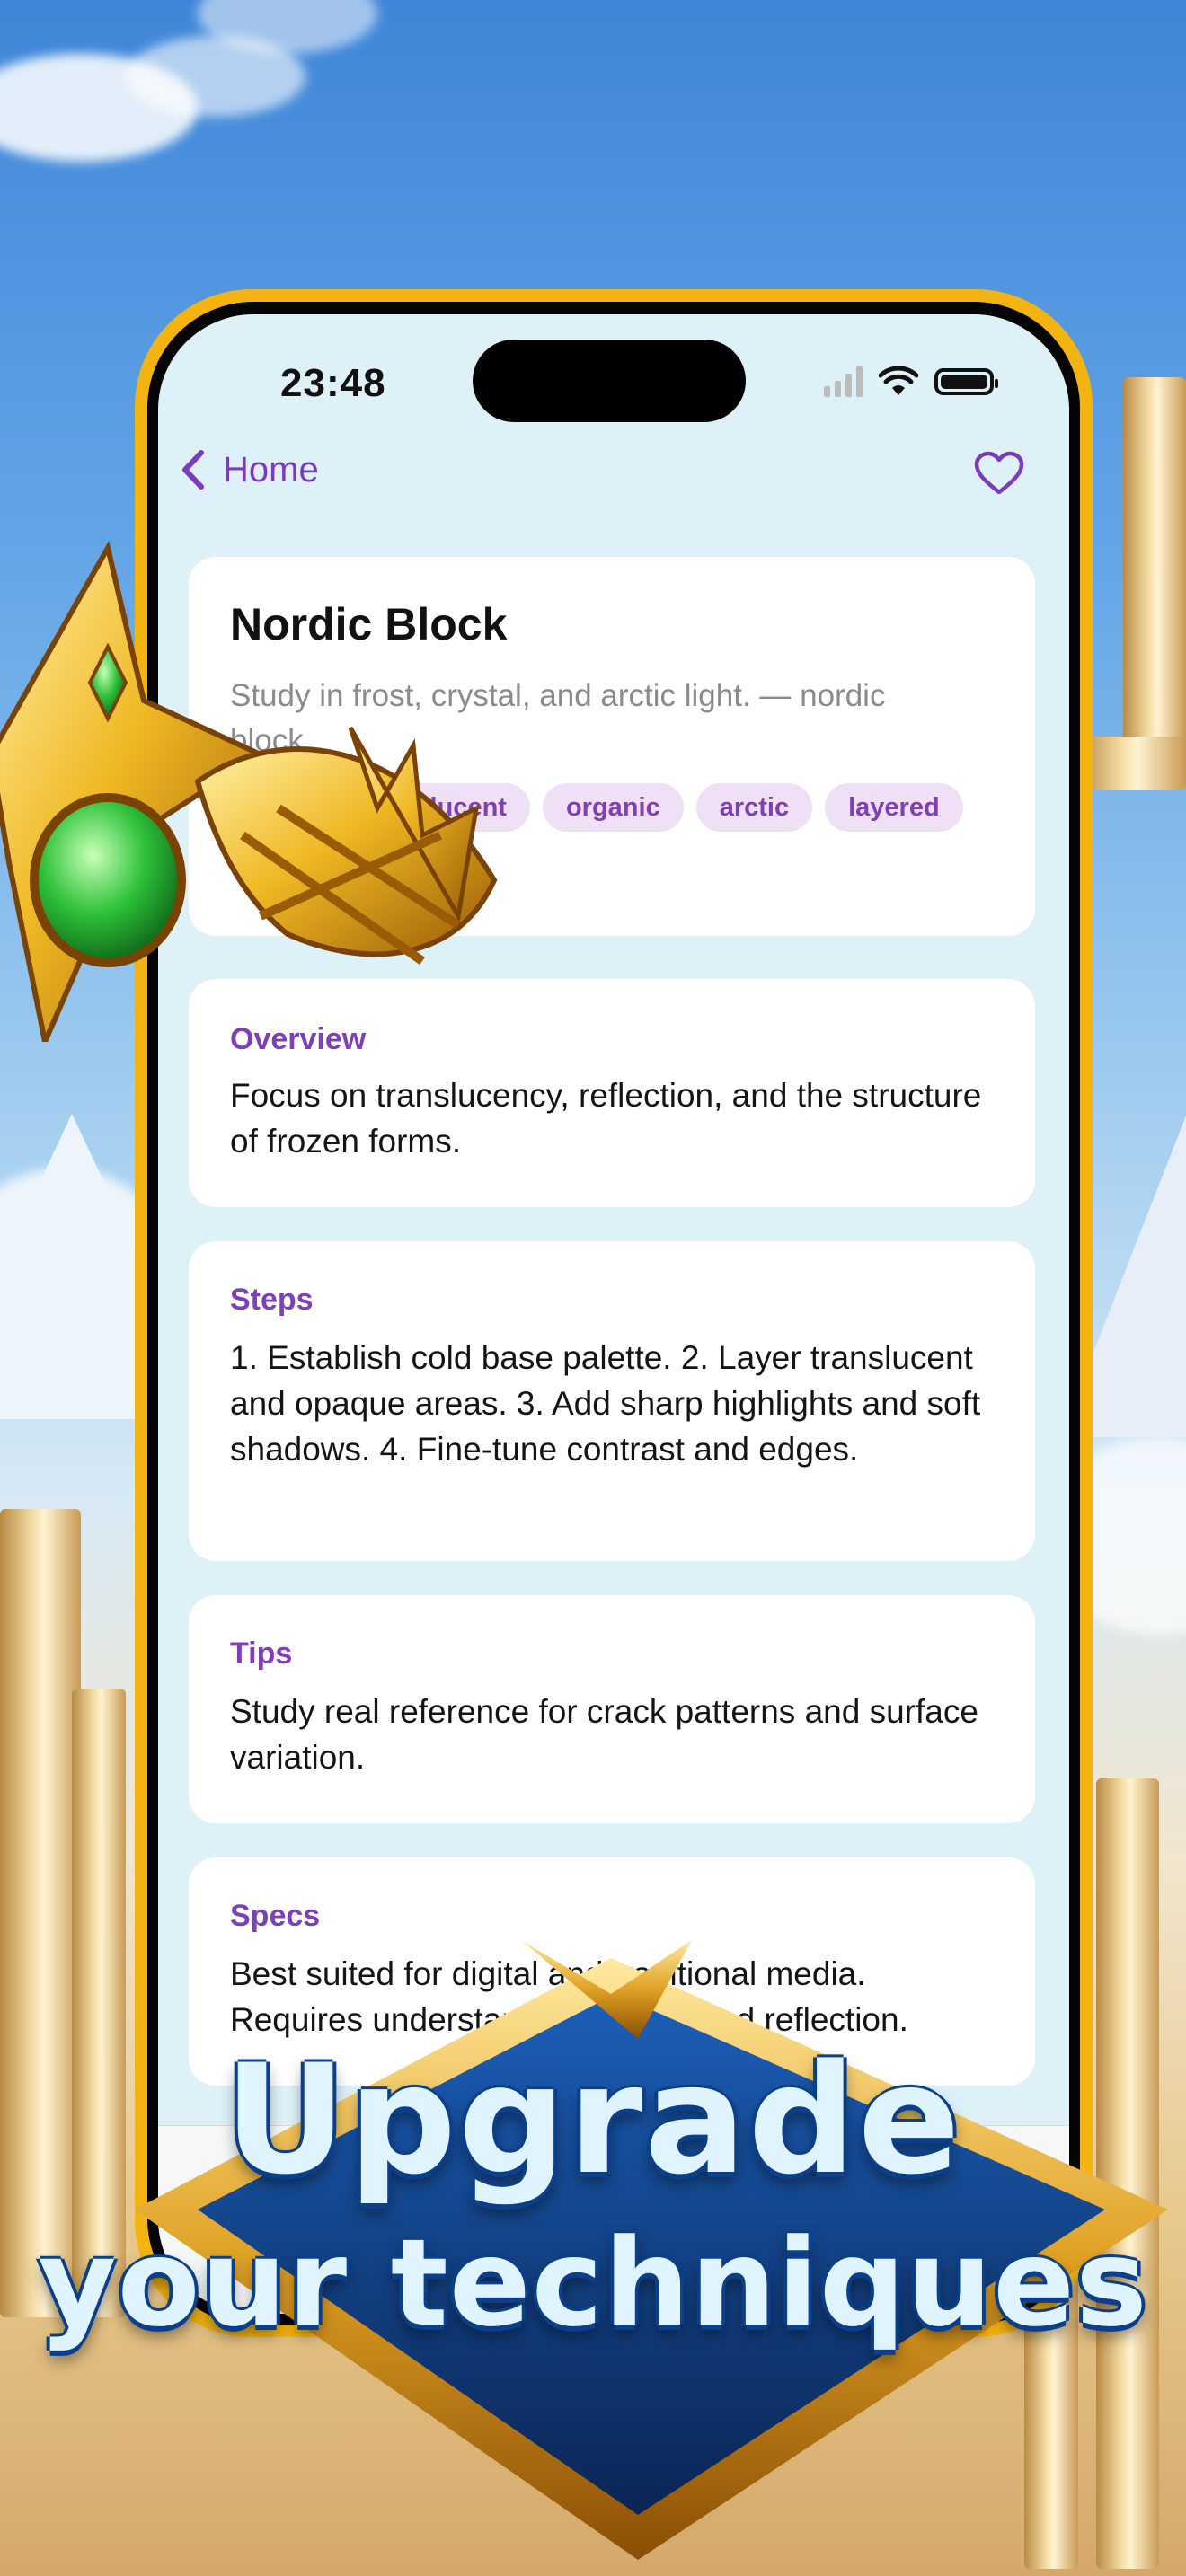 This screenshot has width=1186, height=2576. Describe the element at coordinates (754, 807) in the screenshot. I see `tag-chip: arctic` at that location.